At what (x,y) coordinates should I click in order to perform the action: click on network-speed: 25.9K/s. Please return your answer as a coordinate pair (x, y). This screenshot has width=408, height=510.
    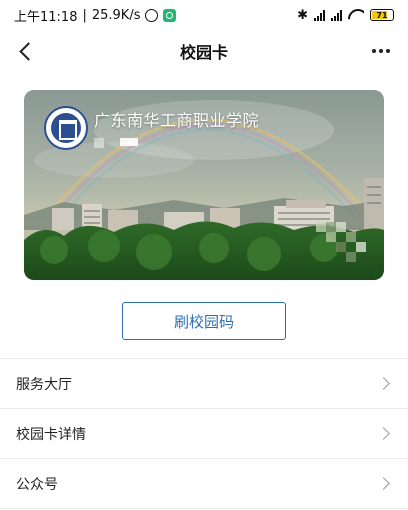
    Looking at the image, I should click on (116, 15).